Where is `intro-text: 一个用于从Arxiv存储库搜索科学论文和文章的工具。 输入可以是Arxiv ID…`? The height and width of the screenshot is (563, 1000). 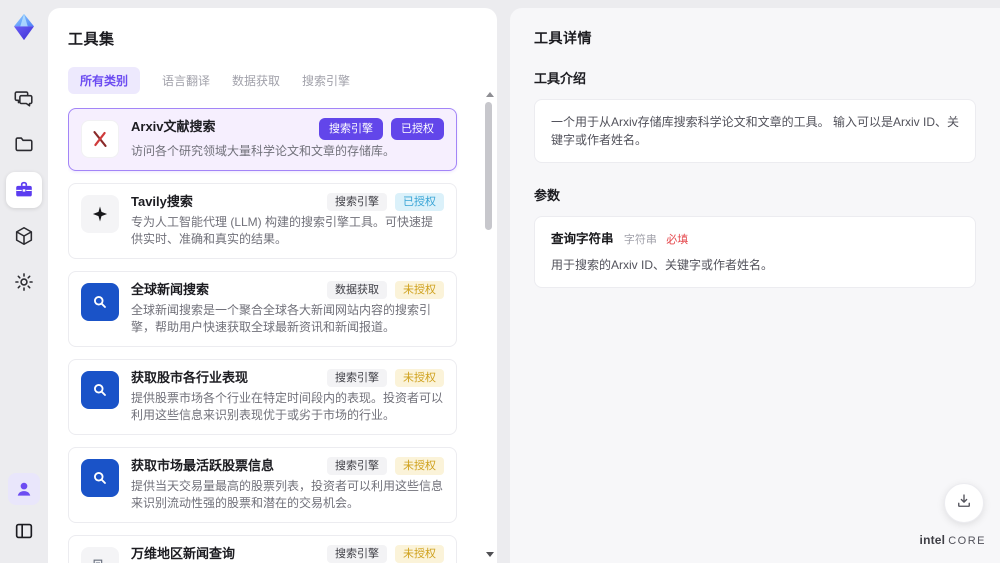 intro-text: 一个用于从Arxiv存储库搜索科学论文和文章的工具。 输入可以是Arxiv ID… is located at coordinates (755, 131).